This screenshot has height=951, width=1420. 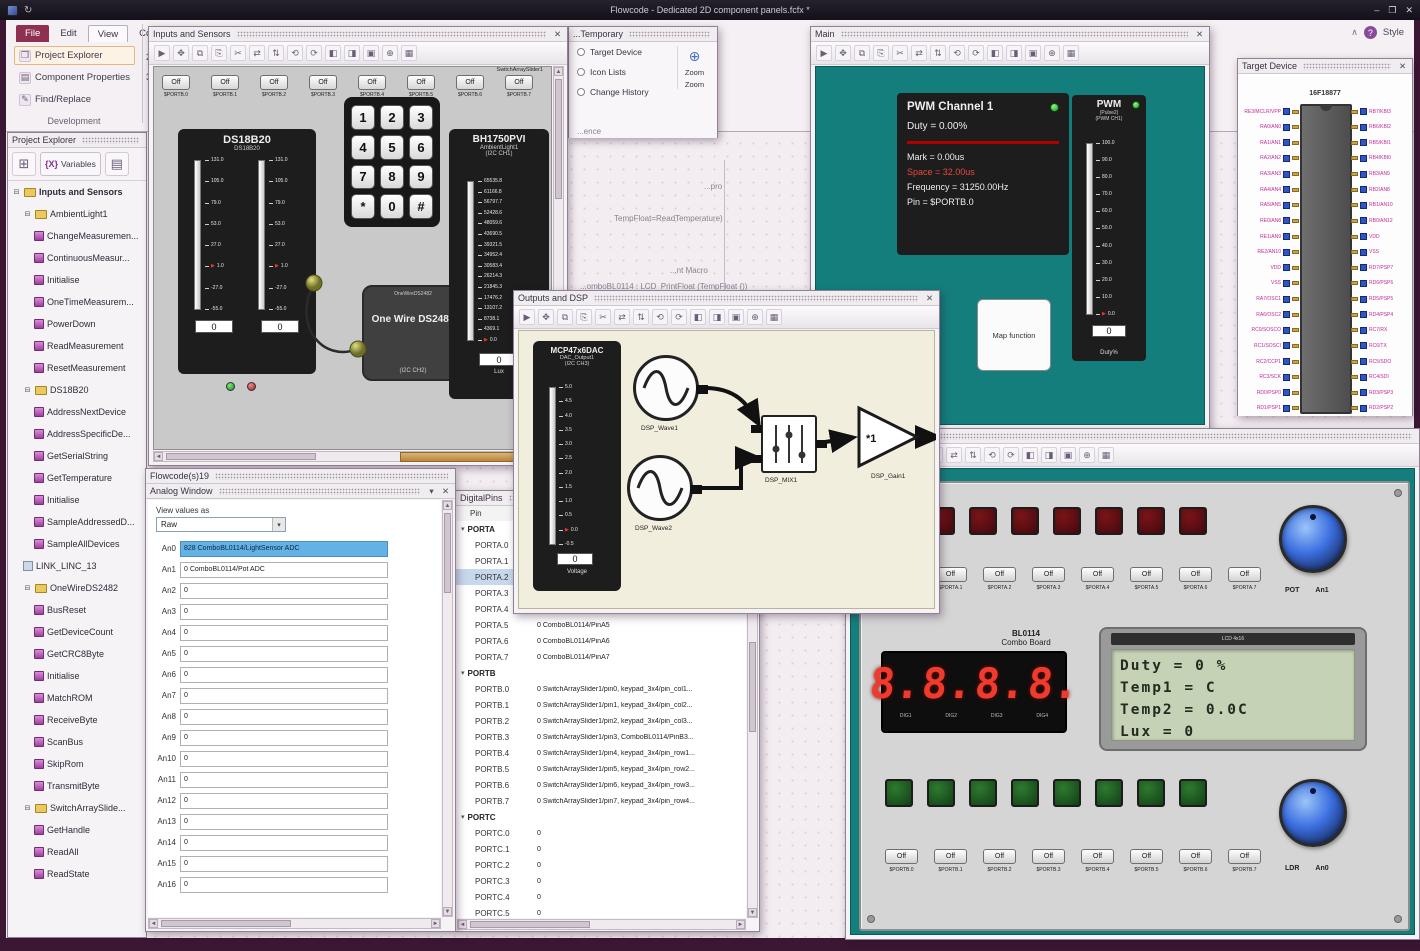 What do you see at coordinates (421, 117) in the screenshot?
I see `keypad-key-3: 3` at bounding box center [421, 117].